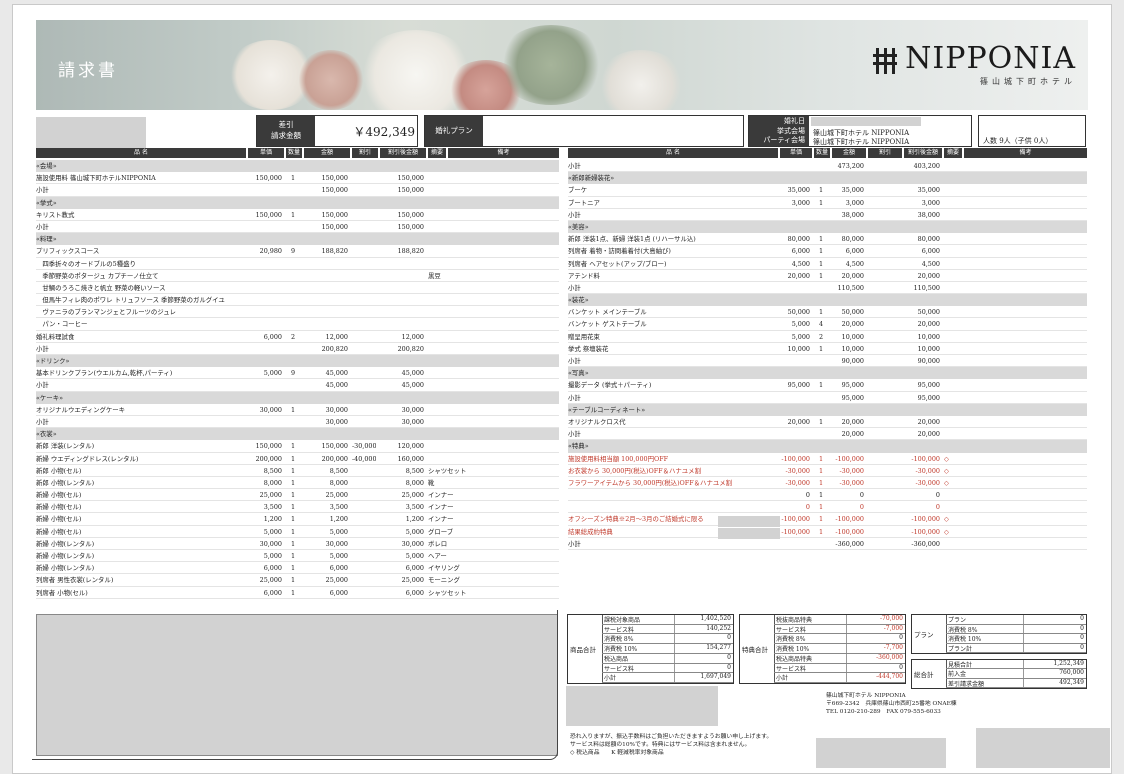 Image resolution: width=1124 pixels, height=774 pixels. What do you see at coordinates (791, 630) in the screenshot?
I see `totals-key: サービス料` at bounding box center [791, 630].